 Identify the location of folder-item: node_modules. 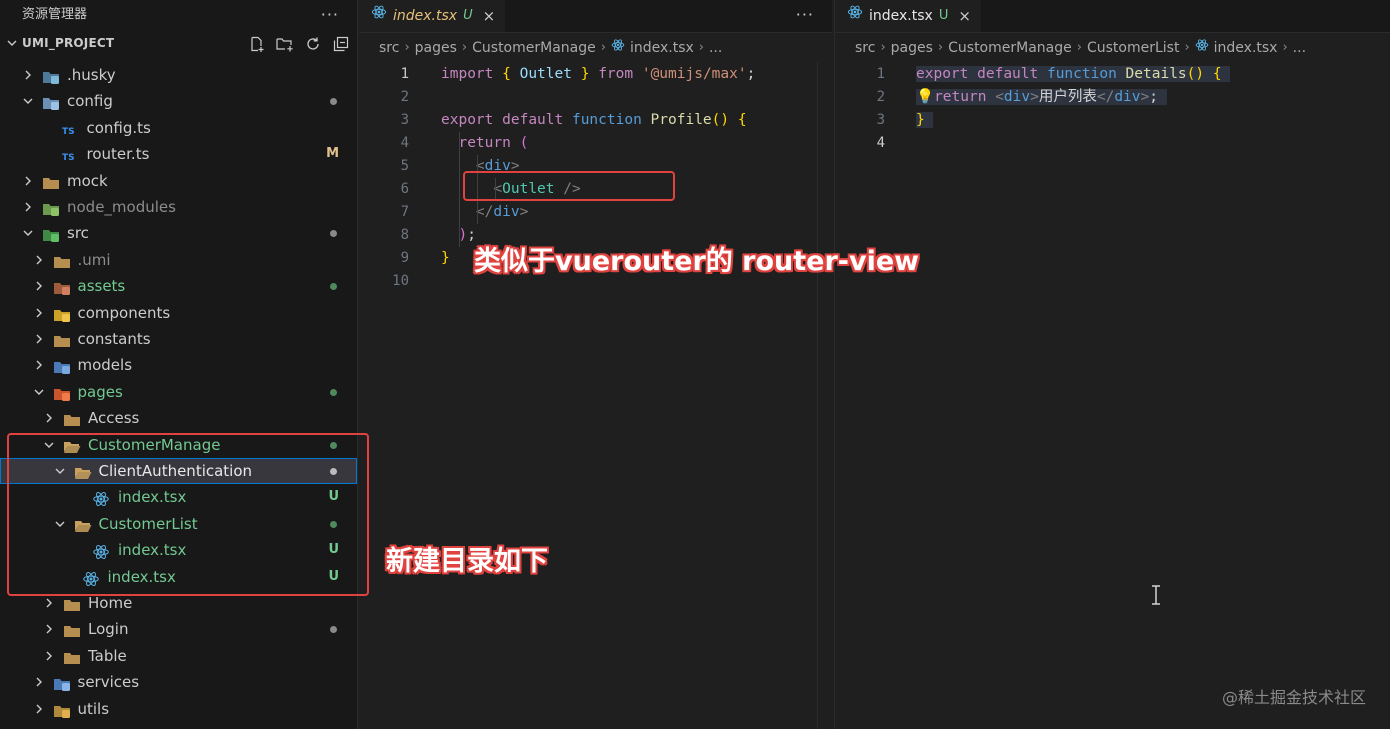
(178, 207).